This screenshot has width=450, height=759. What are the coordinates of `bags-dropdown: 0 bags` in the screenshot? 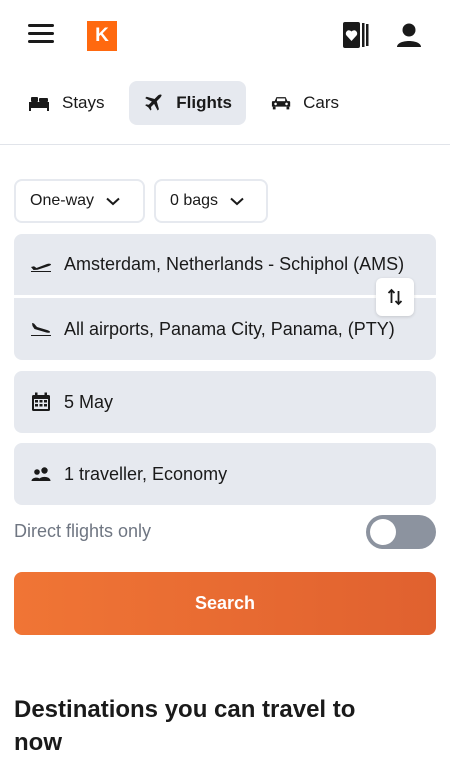 It's located at (211, 201).